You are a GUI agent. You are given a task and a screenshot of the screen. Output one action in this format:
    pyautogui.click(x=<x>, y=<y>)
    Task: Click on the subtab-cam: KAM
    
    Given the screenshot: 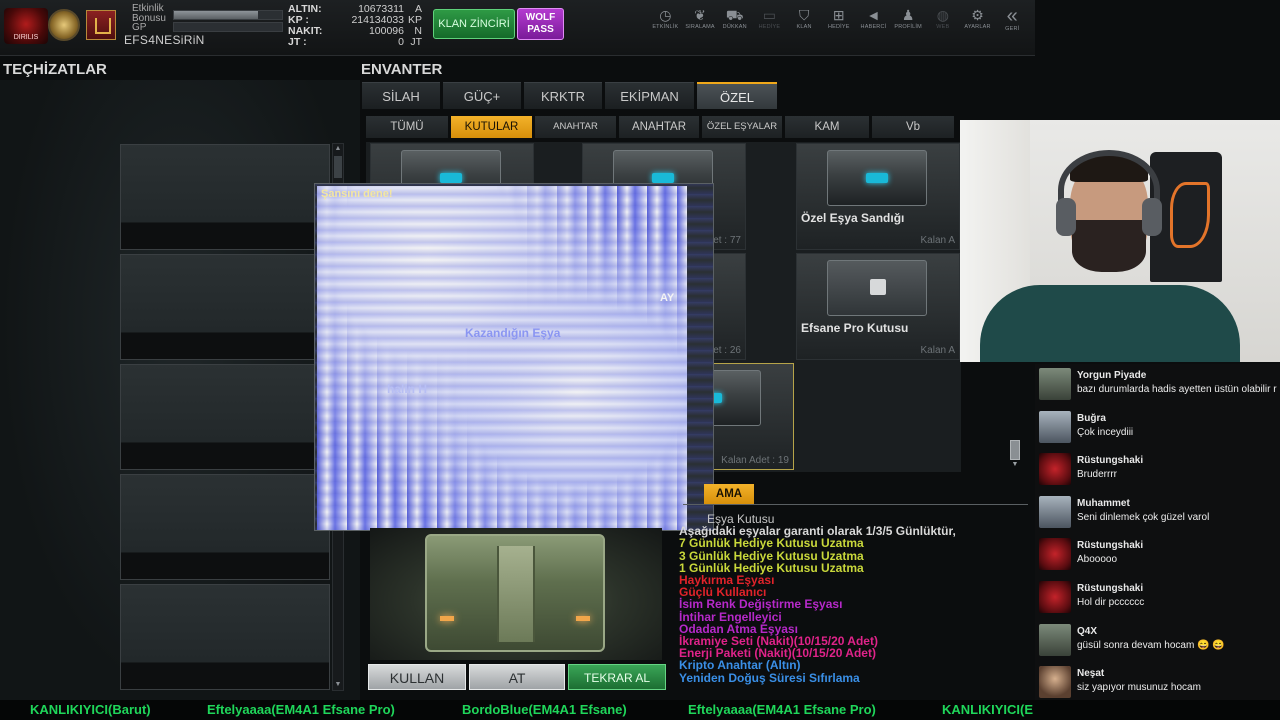 What is the action you would take?
    pyautogui.click(x=827, y=127)
    